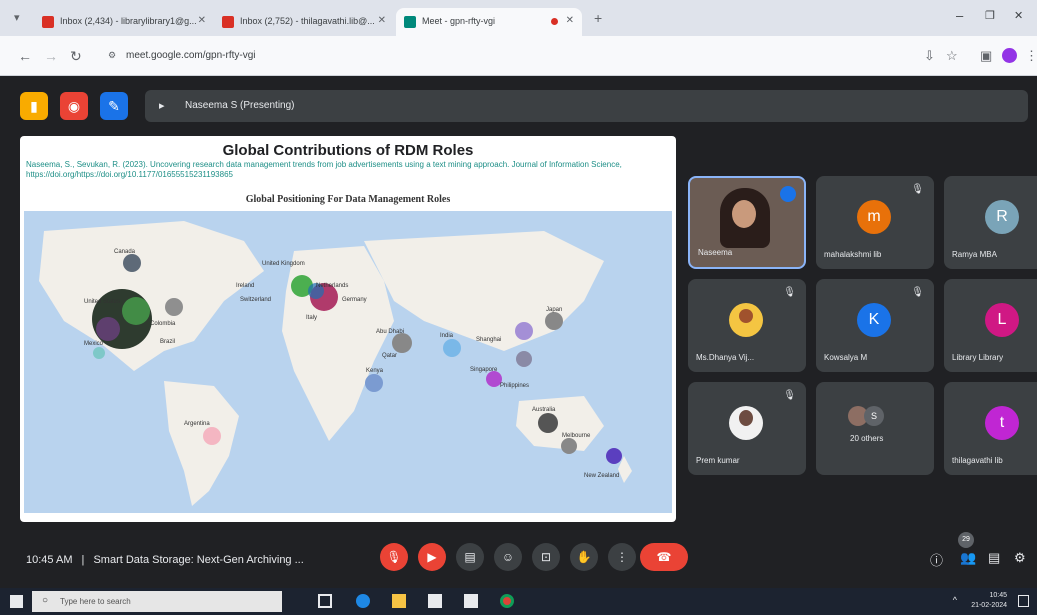 The height and width of the screenshot is (615, 1037). What do you see at coordinates (1002, 423) in the screenshot?
I see `avatar: t` at bounding box center [1002, 423].